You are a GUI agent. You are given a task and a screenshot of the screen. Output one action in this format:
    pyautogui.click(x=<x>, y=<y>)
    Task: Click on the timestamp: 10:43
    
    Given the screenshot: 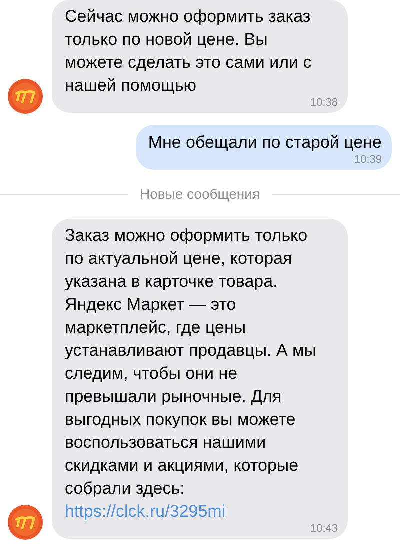 What is the action you would take?
    pyautogui.click(x=324, y=529)
    